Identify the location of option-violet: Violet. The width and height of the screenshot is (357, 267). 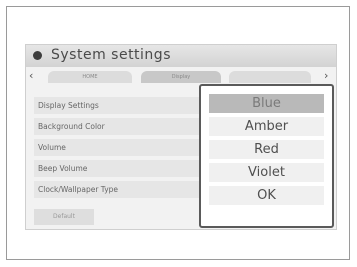
(266, 172).